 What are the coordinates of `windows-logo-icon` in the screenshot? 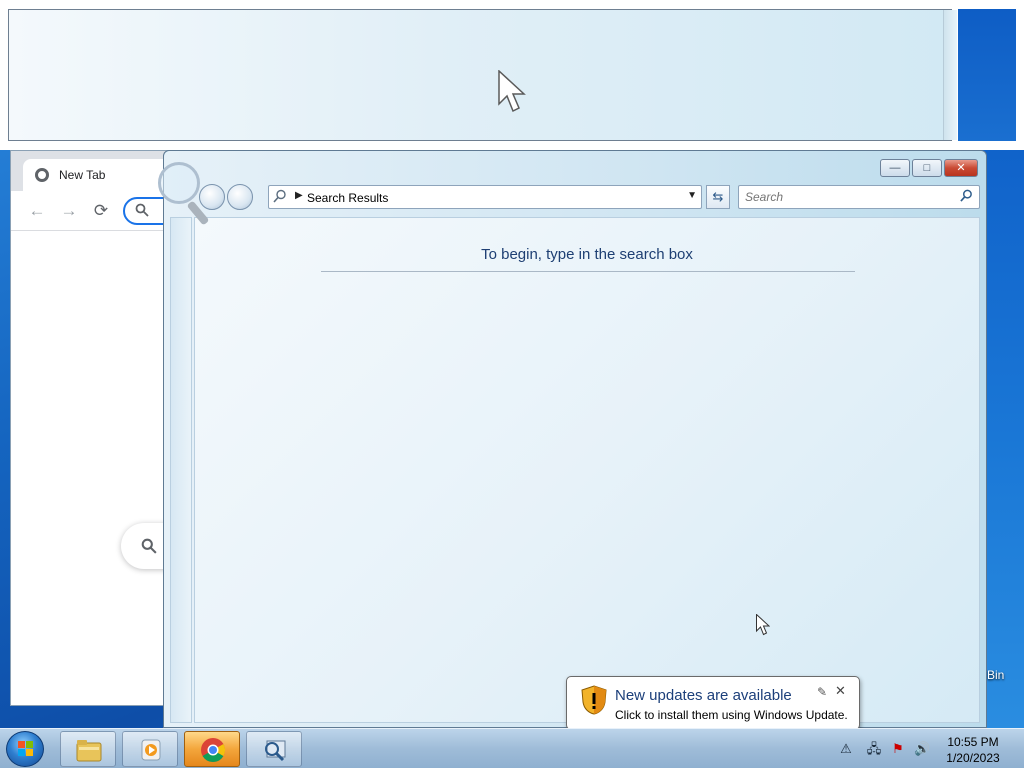 It's located at (26, 749).